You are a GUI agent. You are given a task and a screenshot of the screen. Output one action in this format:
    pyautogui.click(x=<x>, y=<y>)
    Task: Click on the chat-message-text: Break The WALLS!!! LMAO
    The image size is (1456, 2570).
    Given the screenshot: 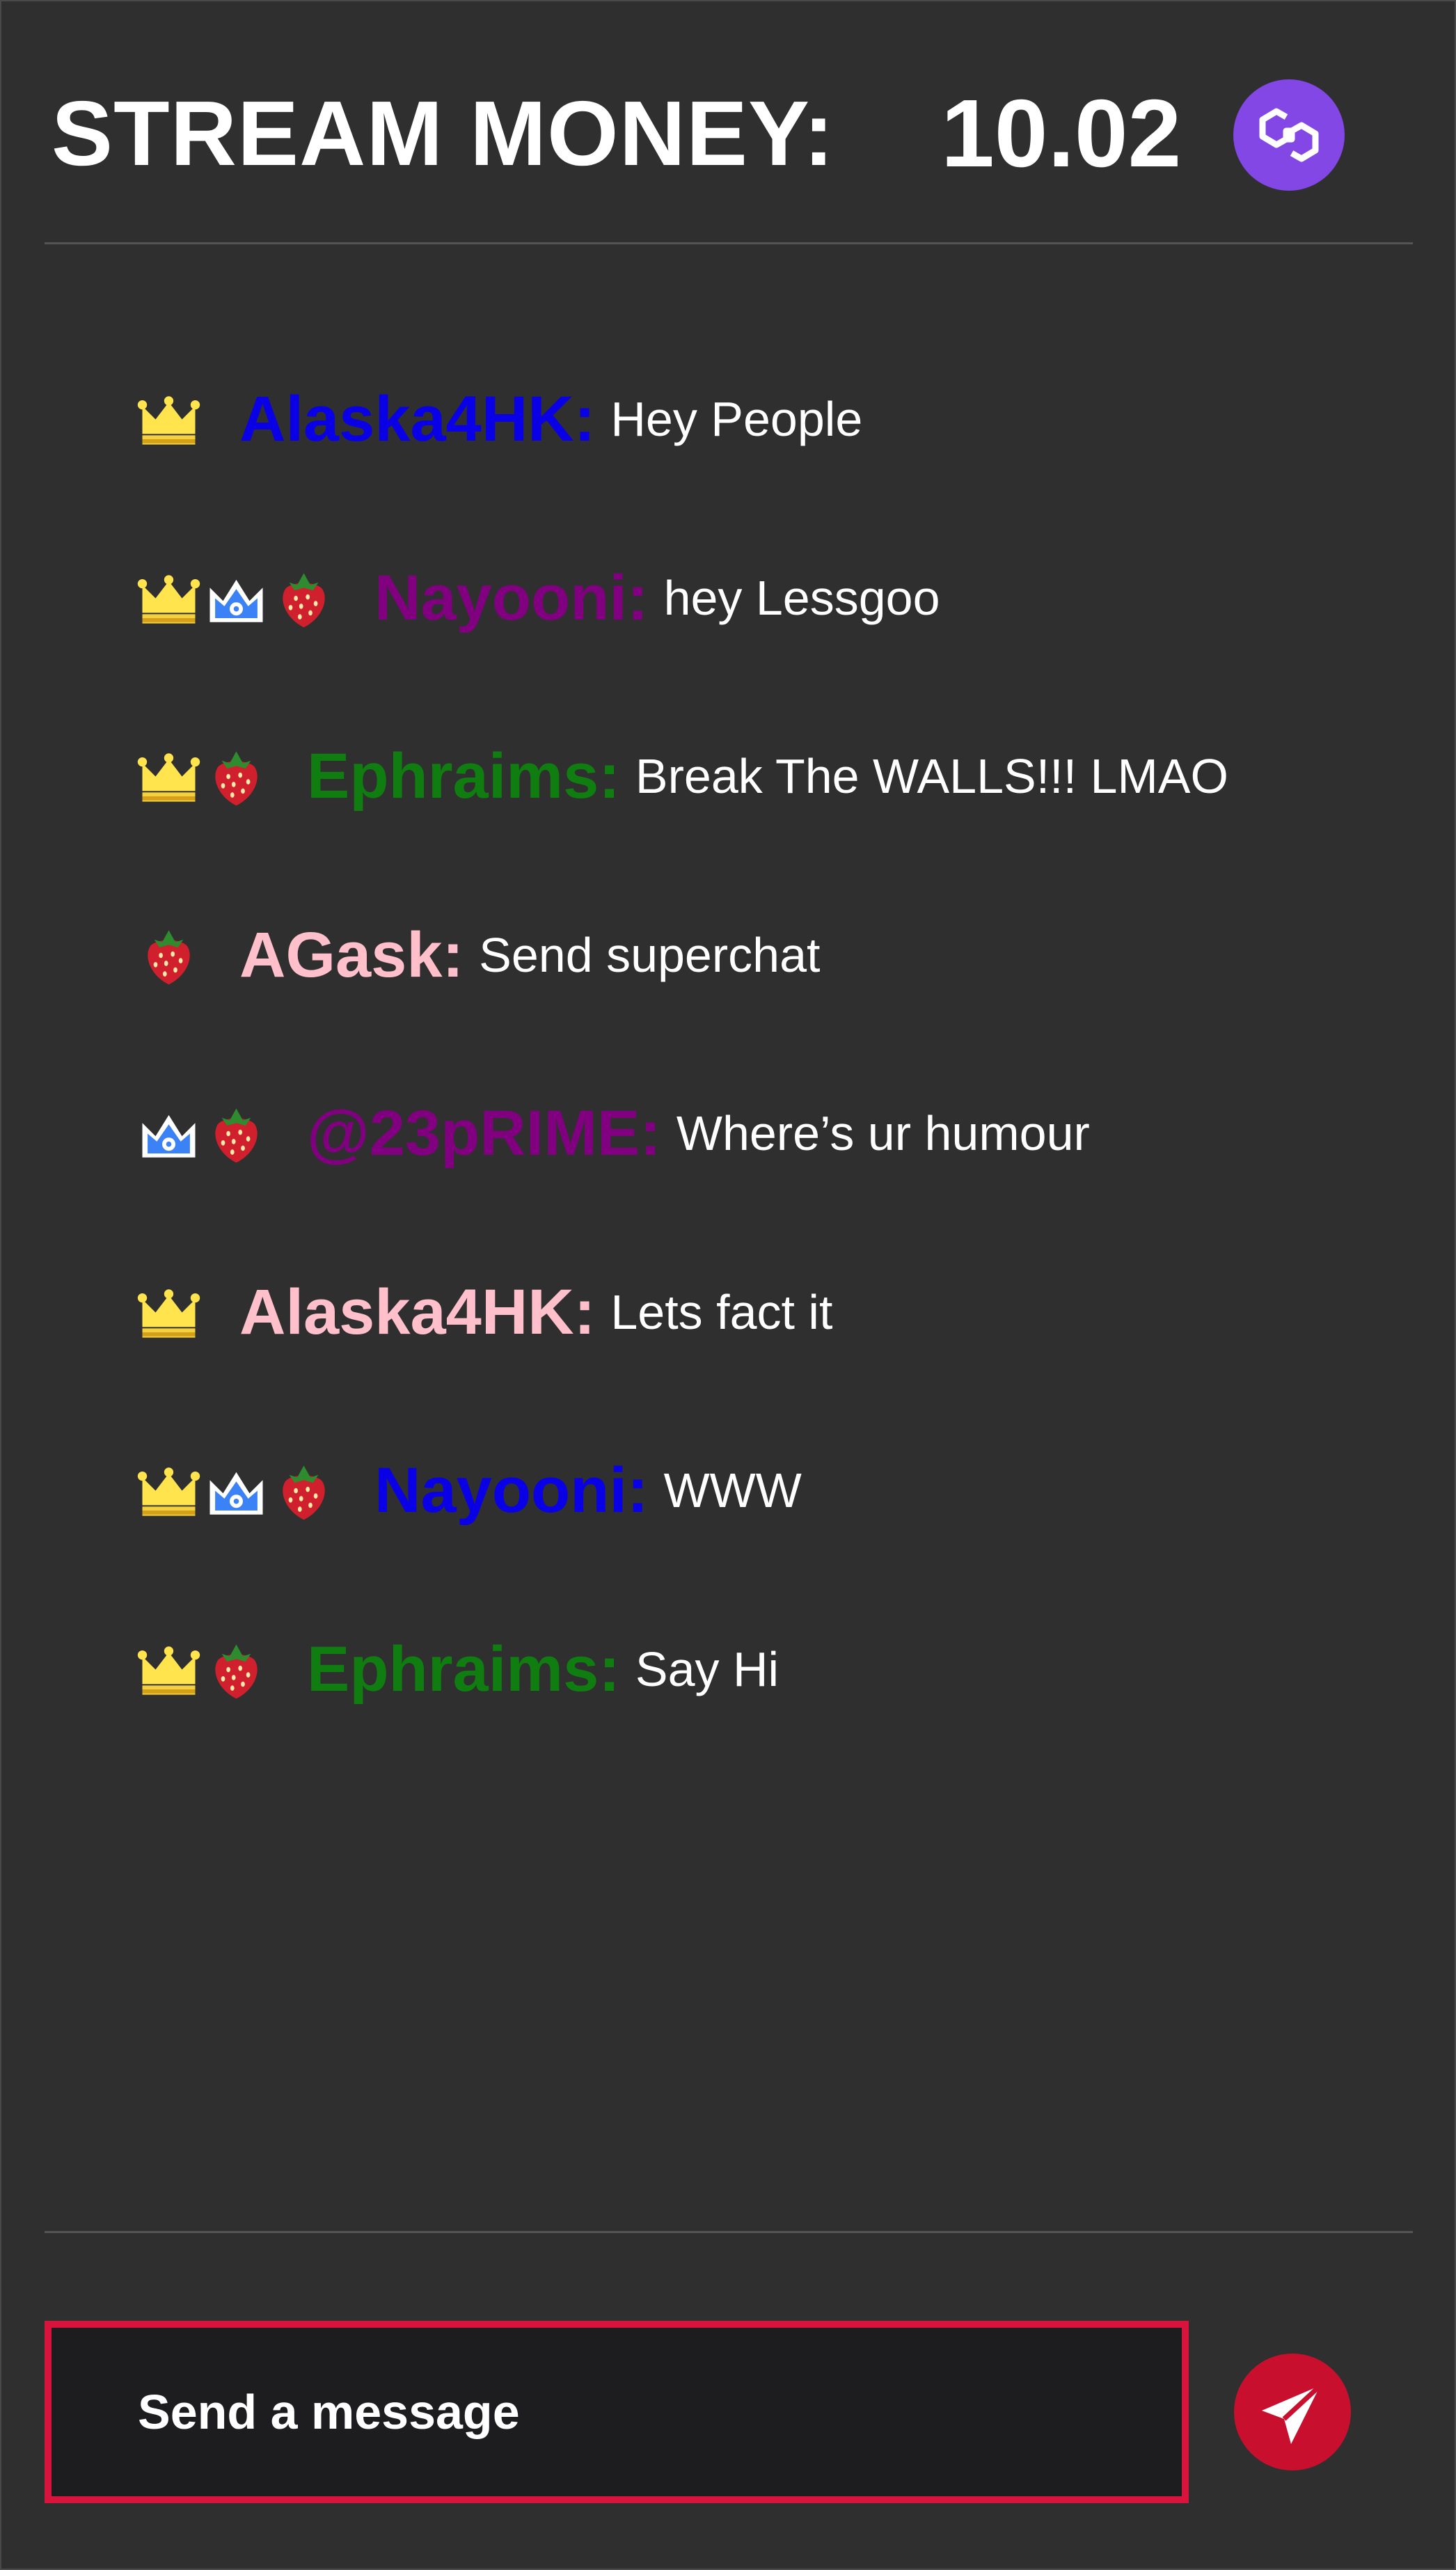 What is the action you would take?
    pyautogui.click(x=931, y=776)
    